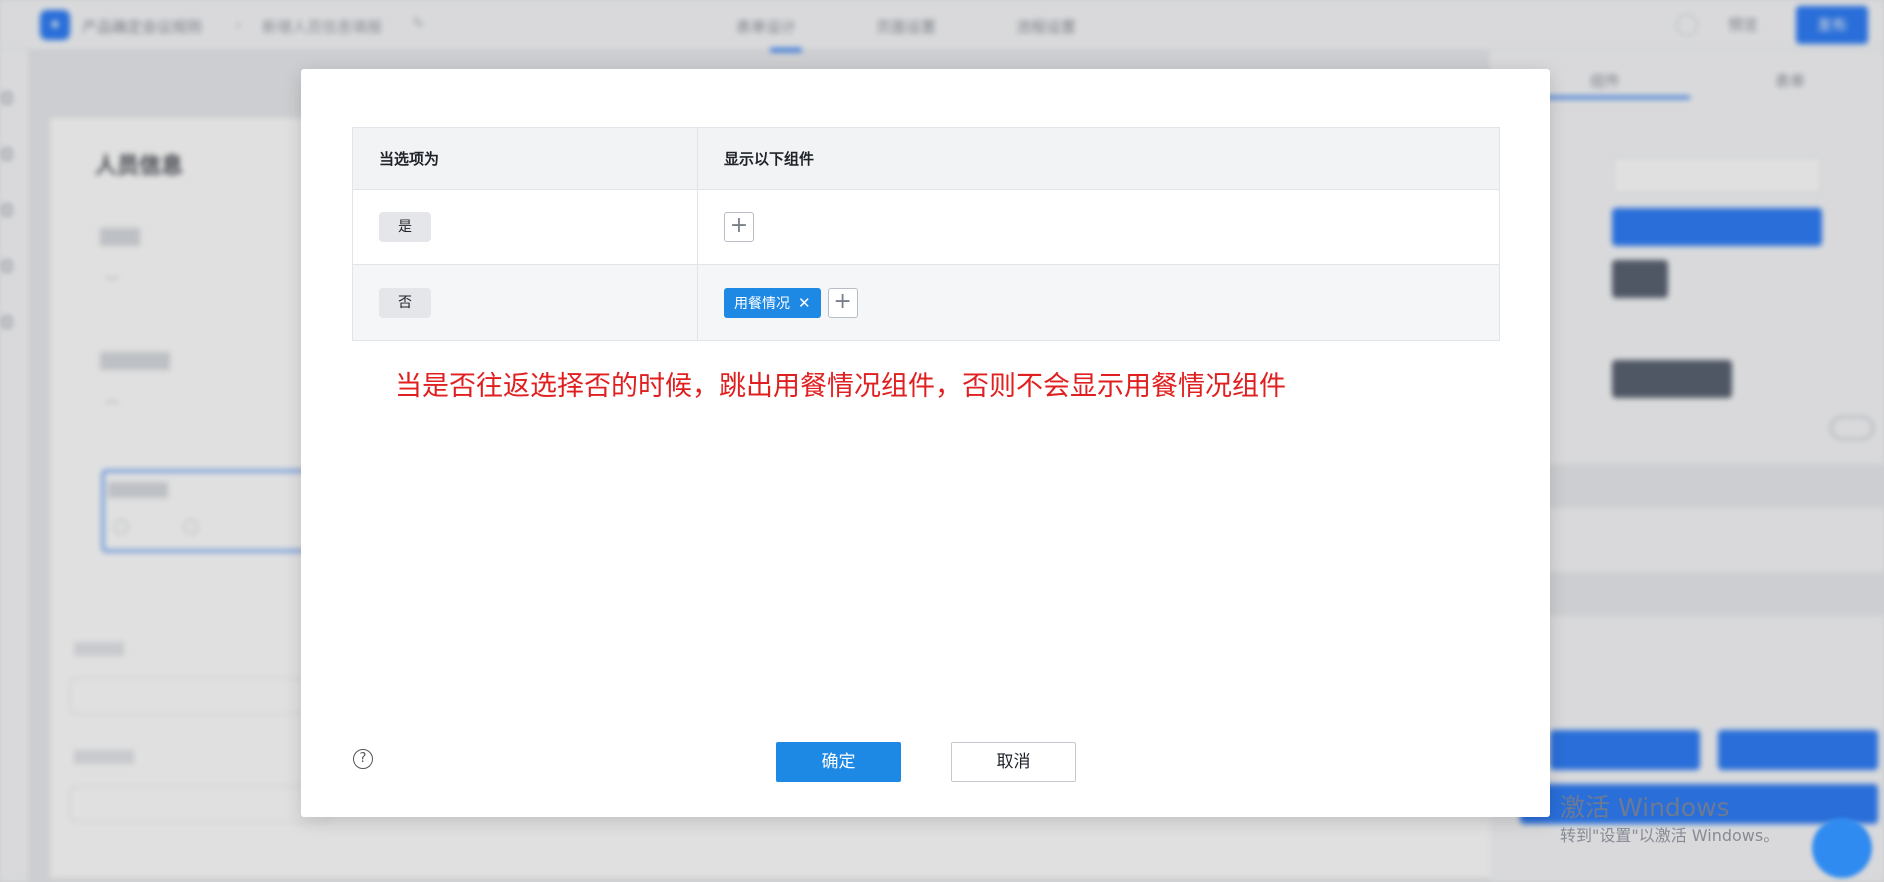  I want to click on option-tag: 否, so click(405, 302).